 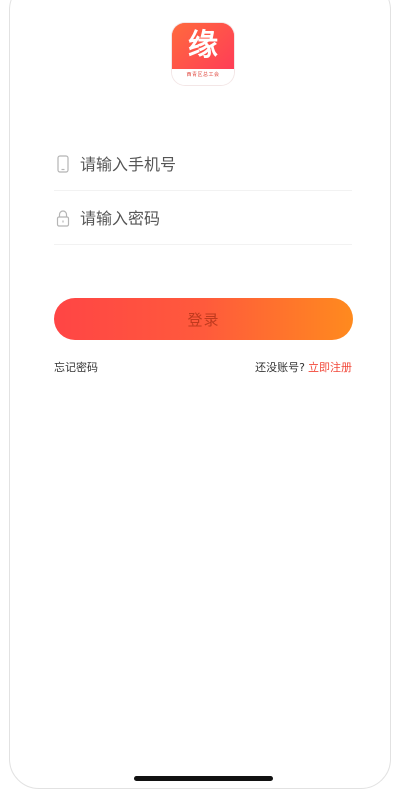 I want to click on phone-field, so click(x=203, y=165).